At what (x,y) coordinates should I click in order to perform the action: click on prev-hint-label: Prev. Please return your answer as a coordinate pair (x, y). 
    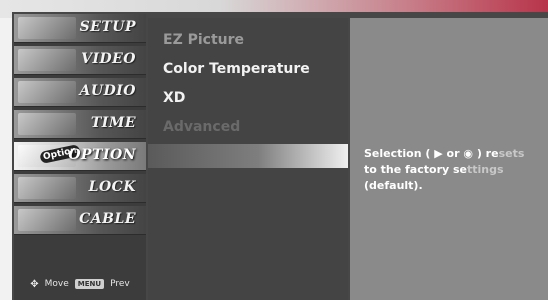
    Looking at the image, I should click on (120, 284).